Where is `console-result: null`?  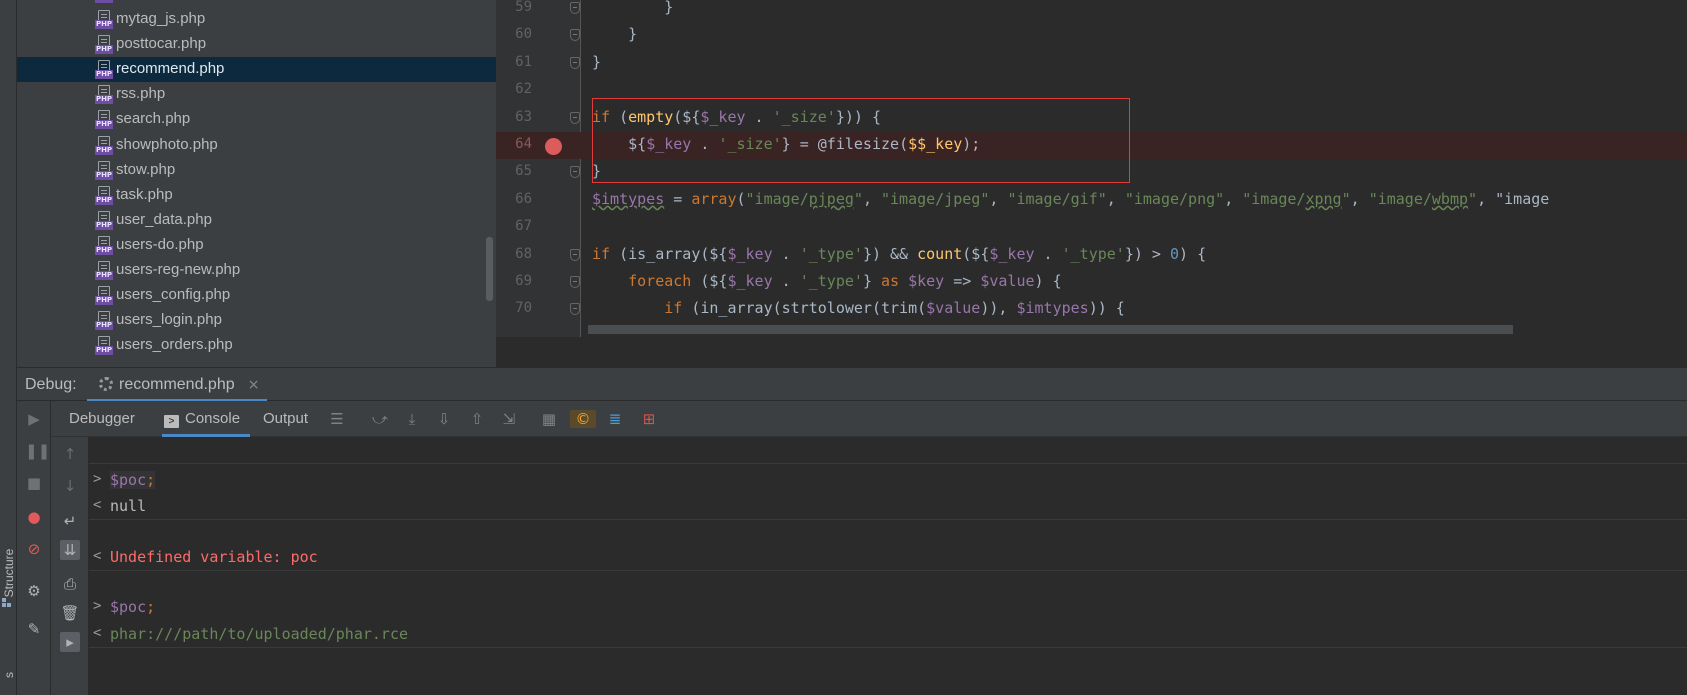 console-result: null is located at coordinates (128, 506).